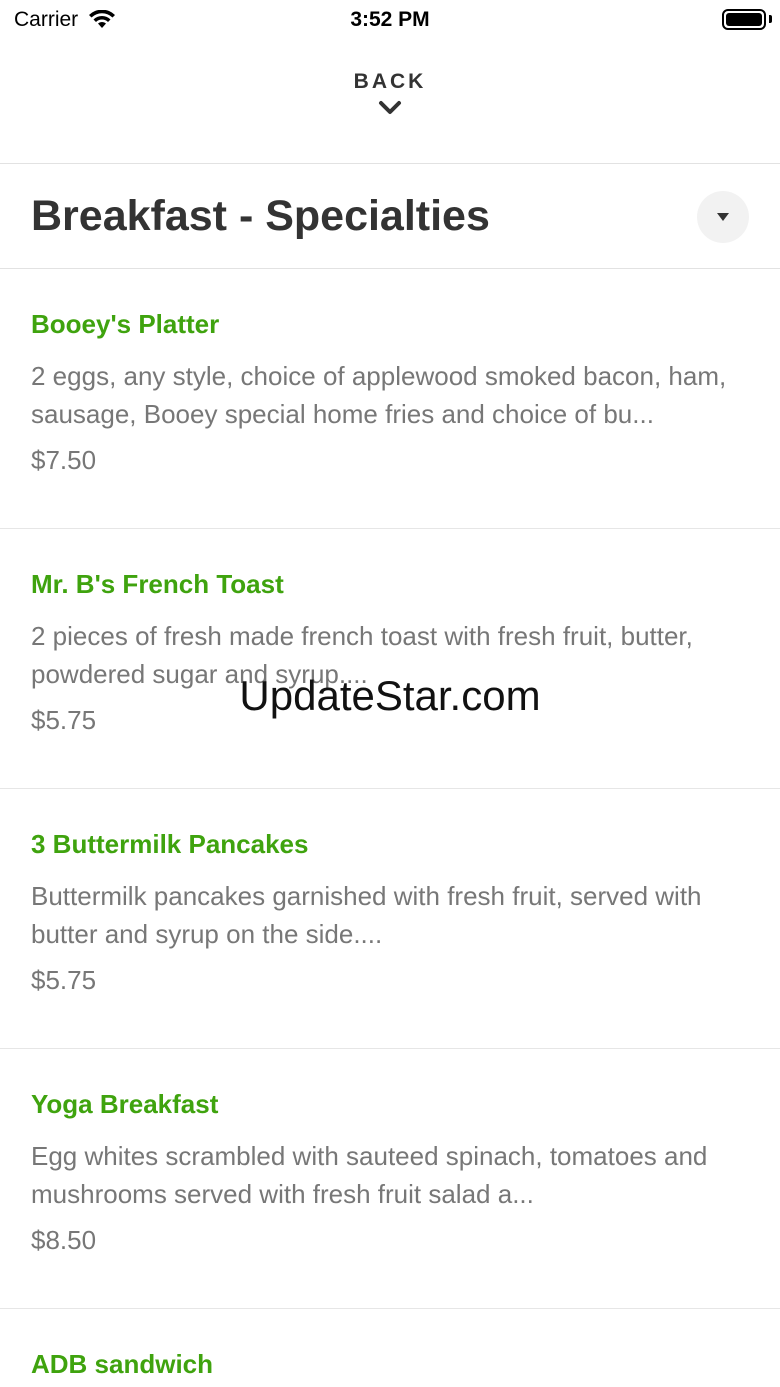 This screenshot has width=780, height=1387. Describe the element at coordinates (260, 216) in the screenshot. I see `page-title: Breakfast - Specialties` at that location.